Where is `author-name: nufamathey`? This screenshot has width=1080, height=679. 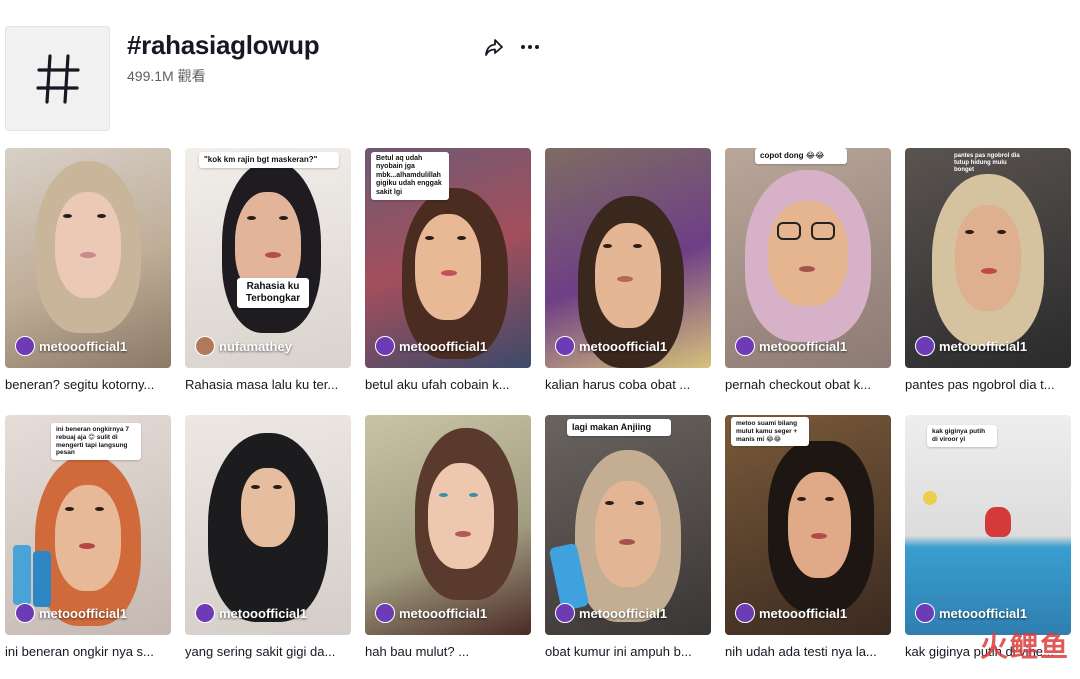
author-name: nufamathey is located at coordinates (255, 346).